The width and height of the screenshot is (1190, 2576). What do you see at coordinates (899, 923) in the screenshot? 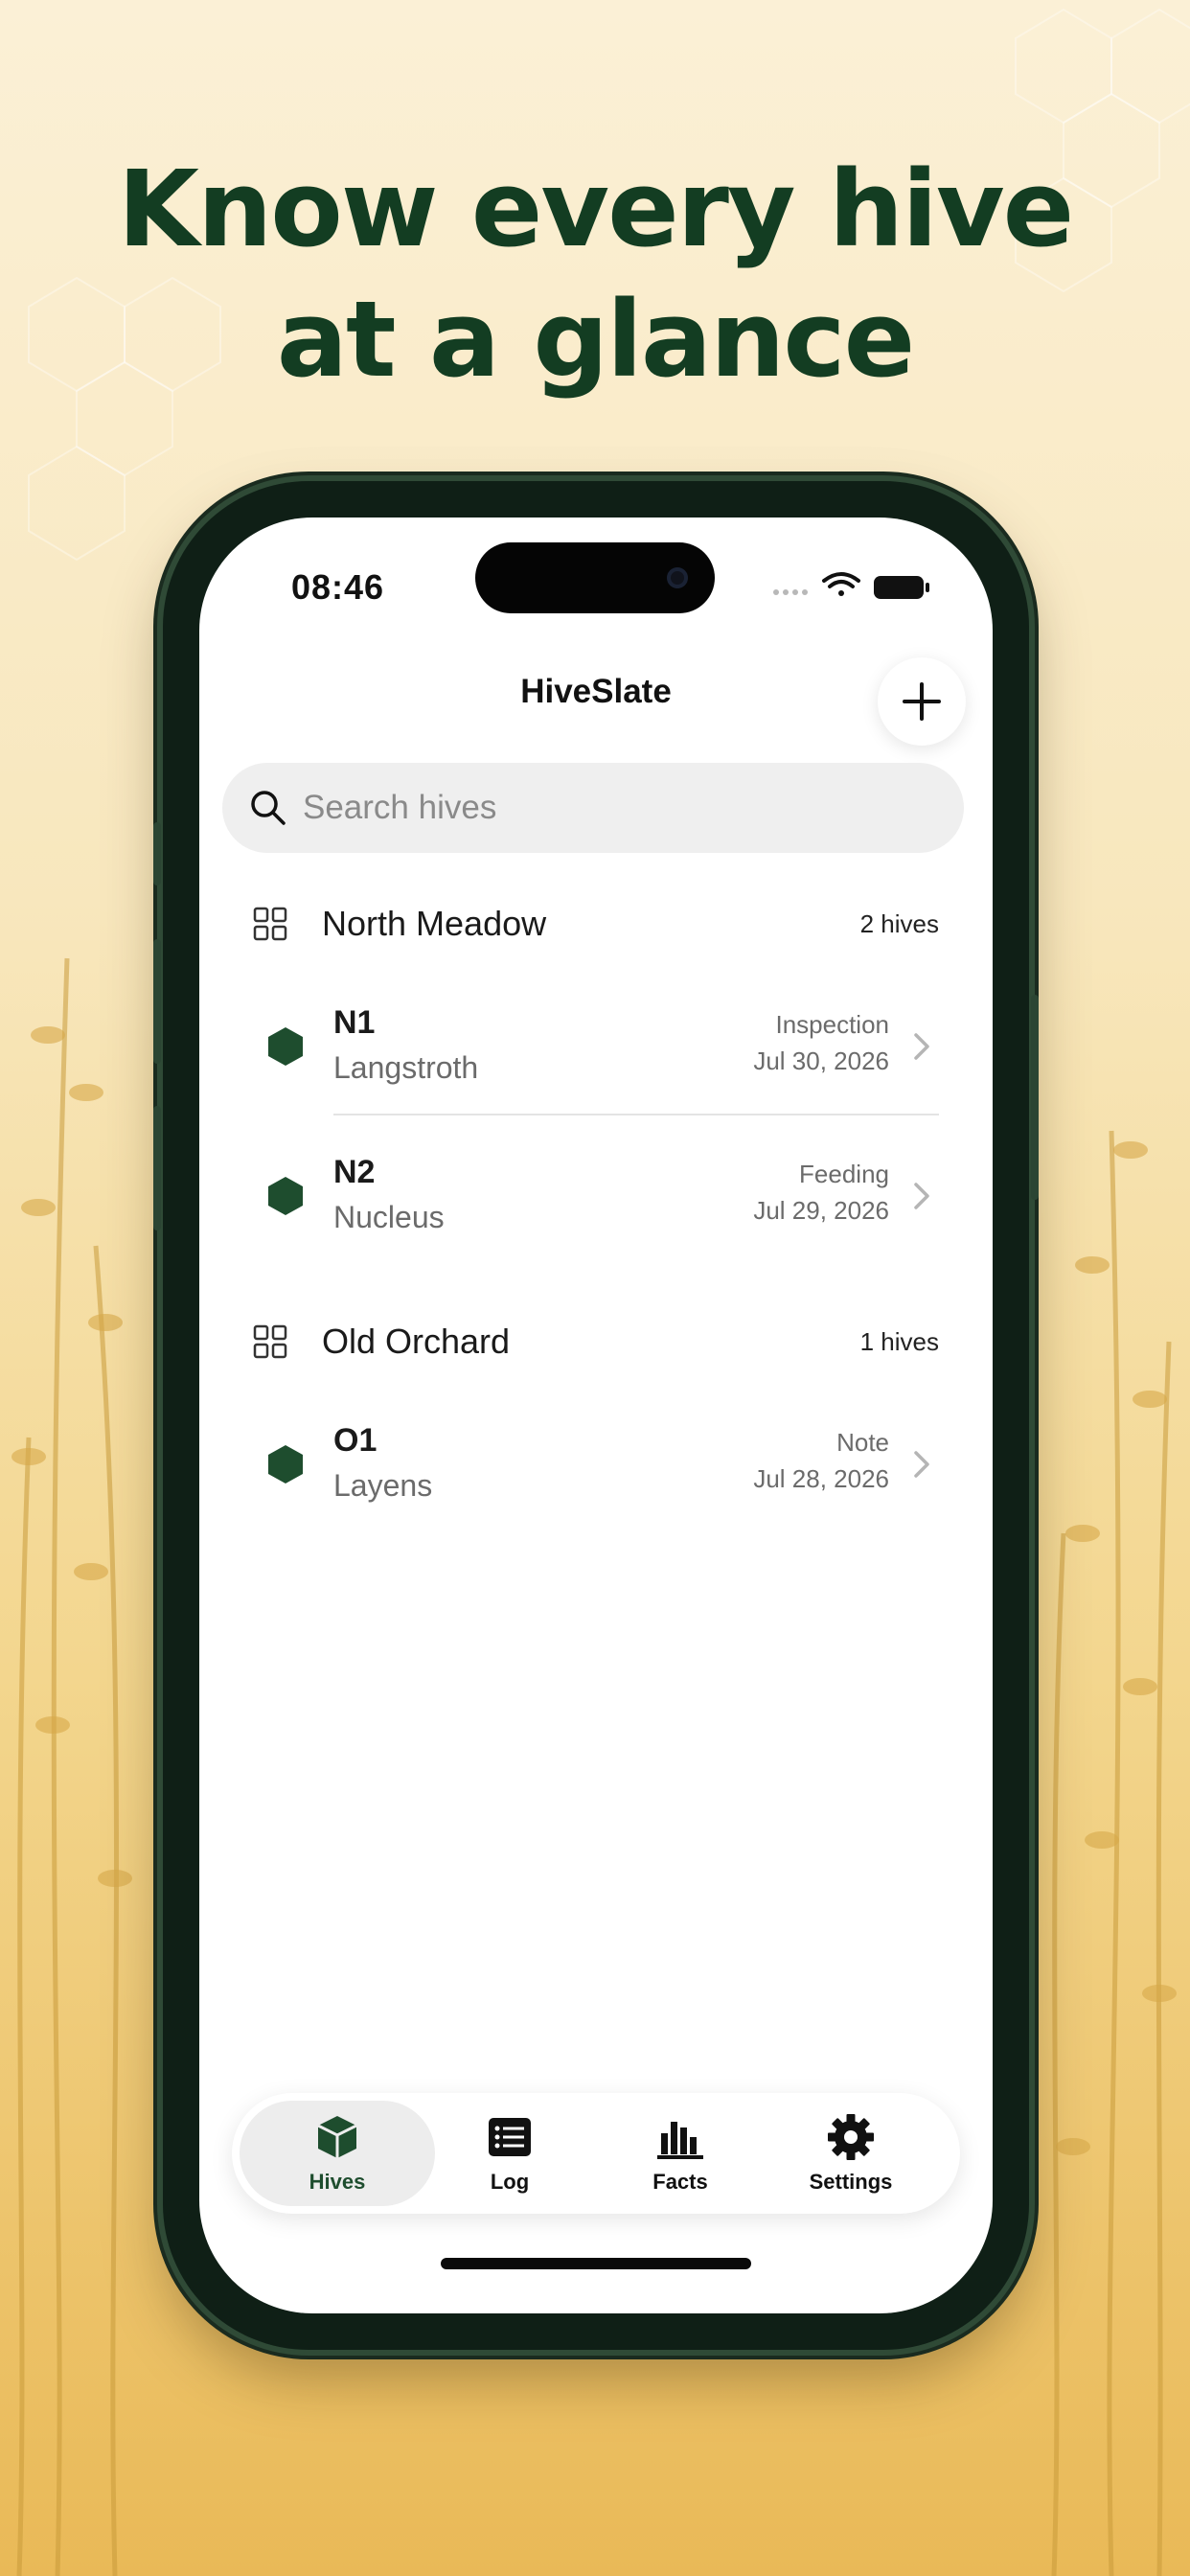
I see `group-count: 2 hives` at bounding box center [899, 923].